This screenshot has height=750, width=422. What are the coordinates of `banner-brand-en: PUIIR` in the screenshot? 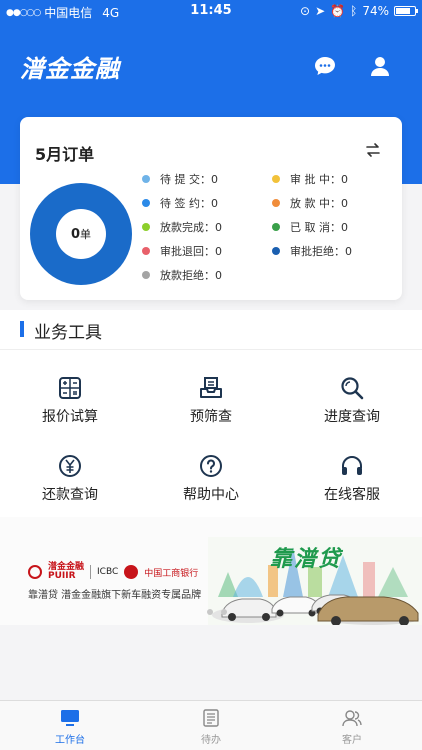 It's located at (62, 576).